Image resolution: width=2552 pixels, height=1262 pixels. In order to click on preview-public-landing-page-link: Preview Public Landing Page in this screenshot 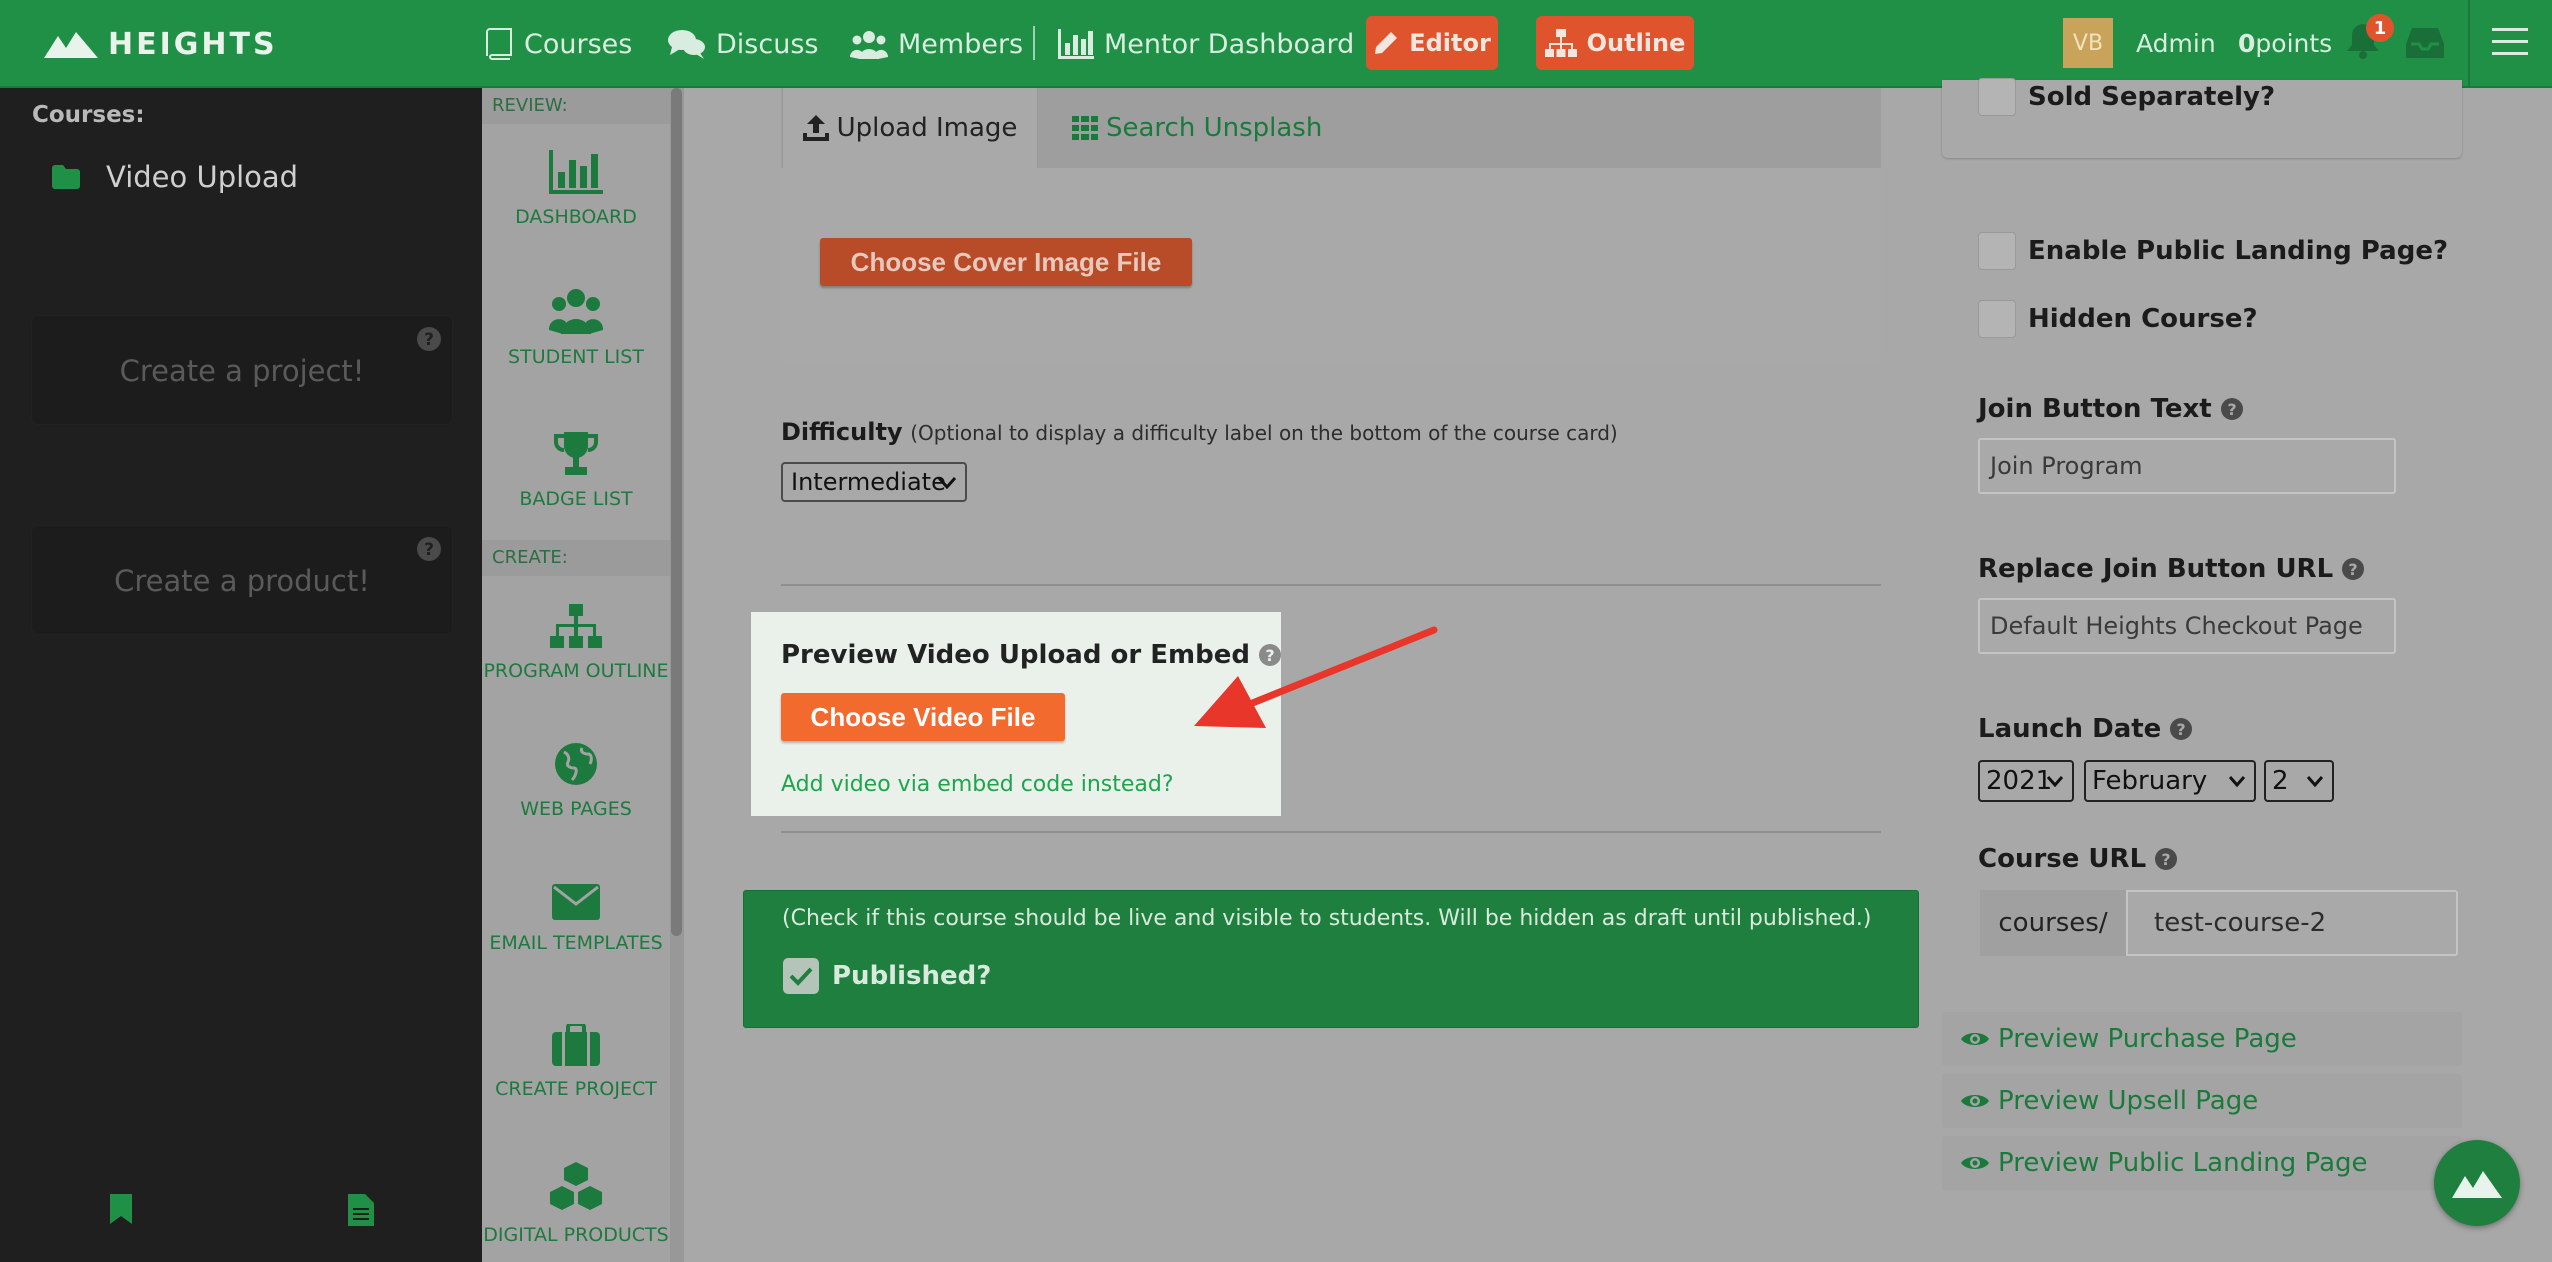, I will do `click(2202, 1163)`.